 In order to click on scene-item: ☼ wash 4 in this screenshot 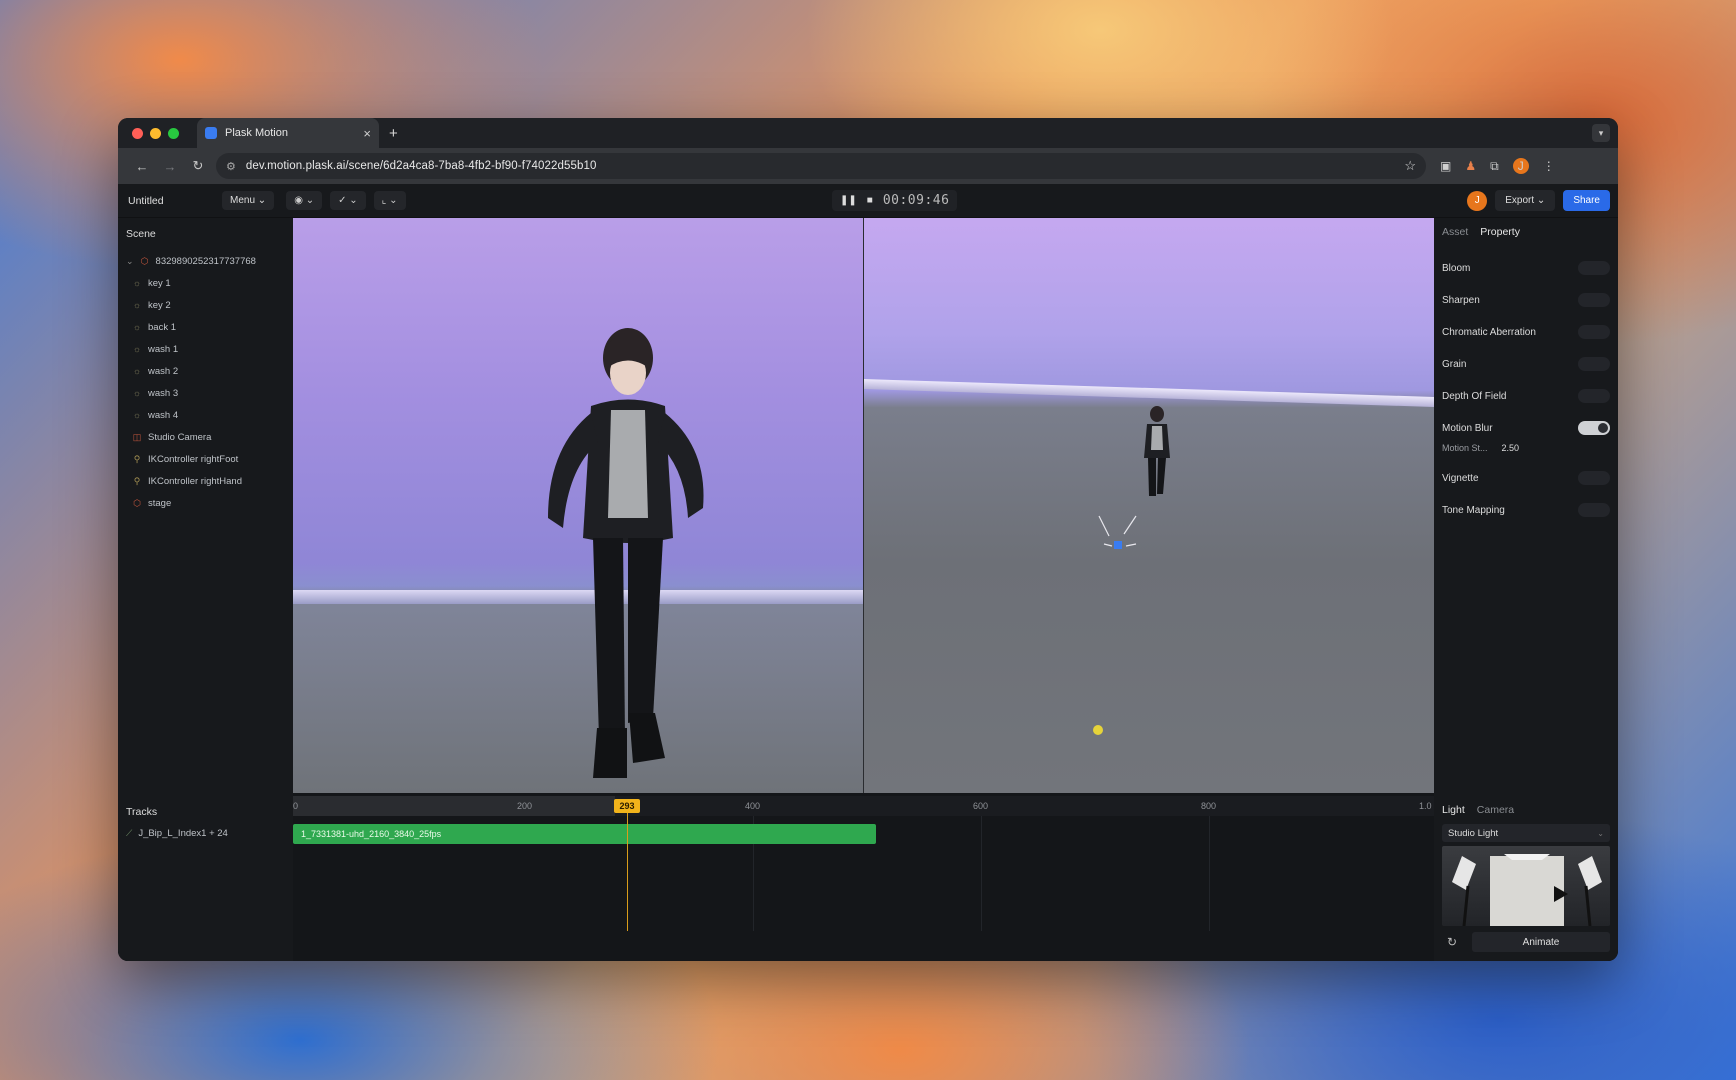, I will do `click(205, 415)`.